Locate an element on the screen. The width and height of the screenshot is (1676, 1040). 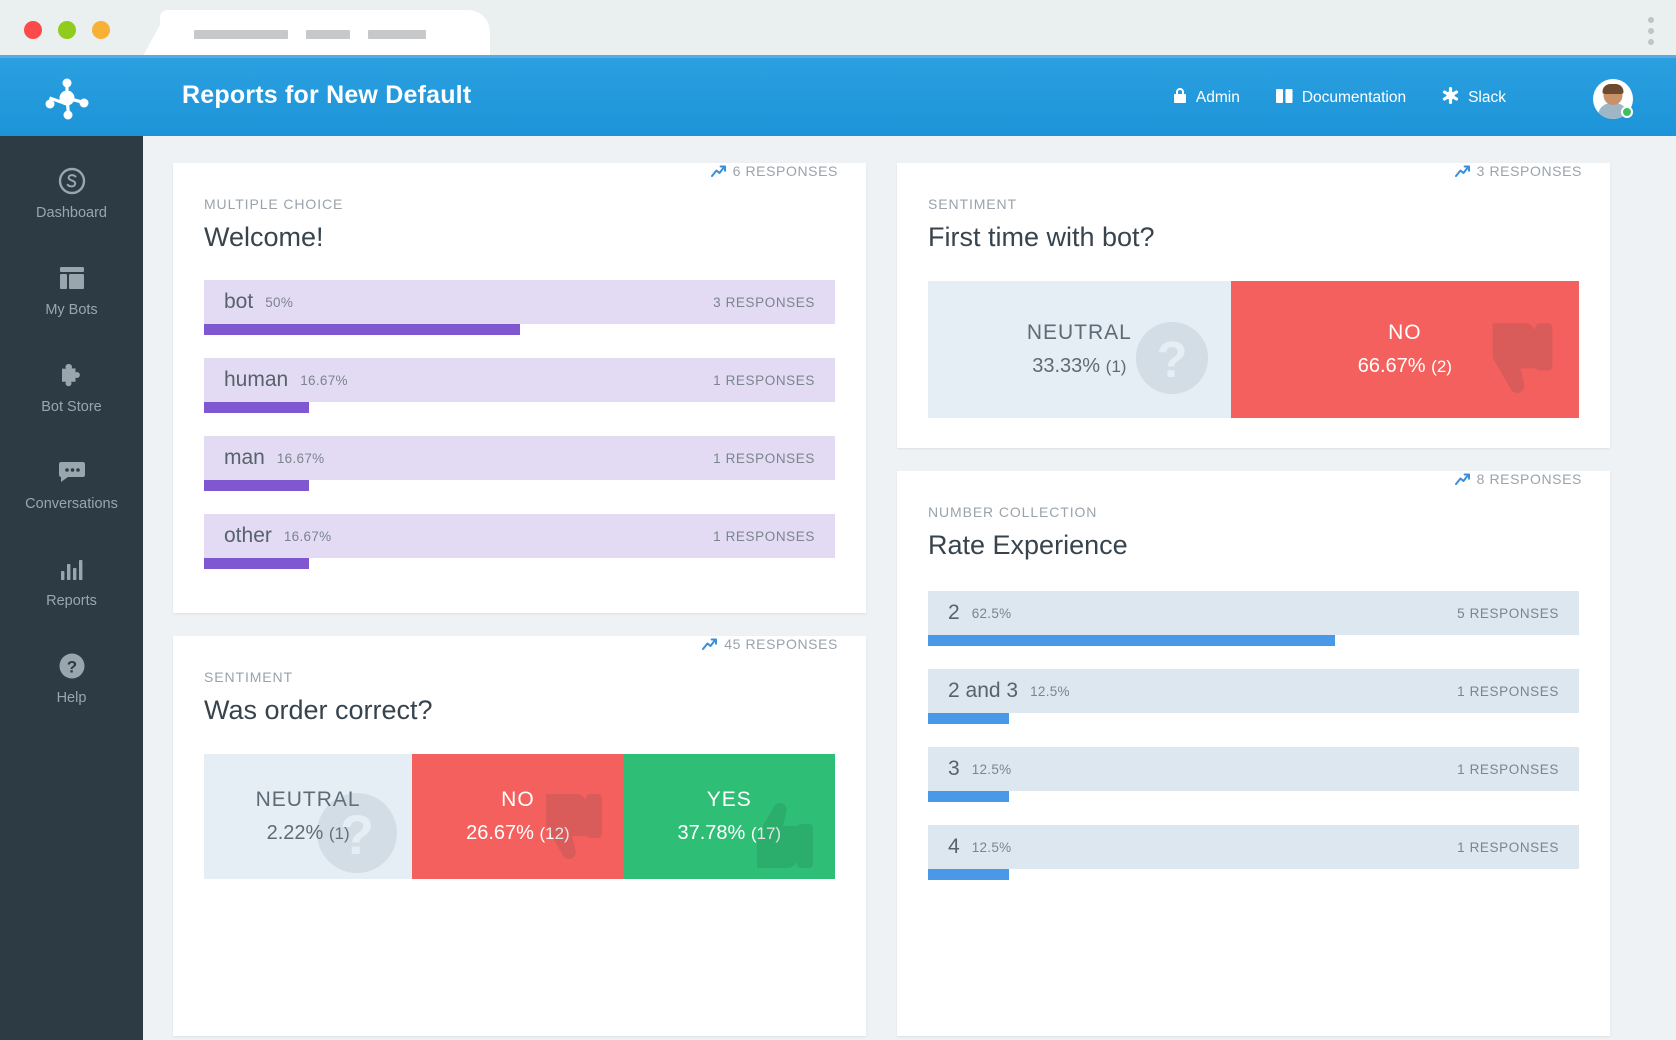
bar-row: other 16.67% 1 RESPONSES is located at coordinates (519, 541).